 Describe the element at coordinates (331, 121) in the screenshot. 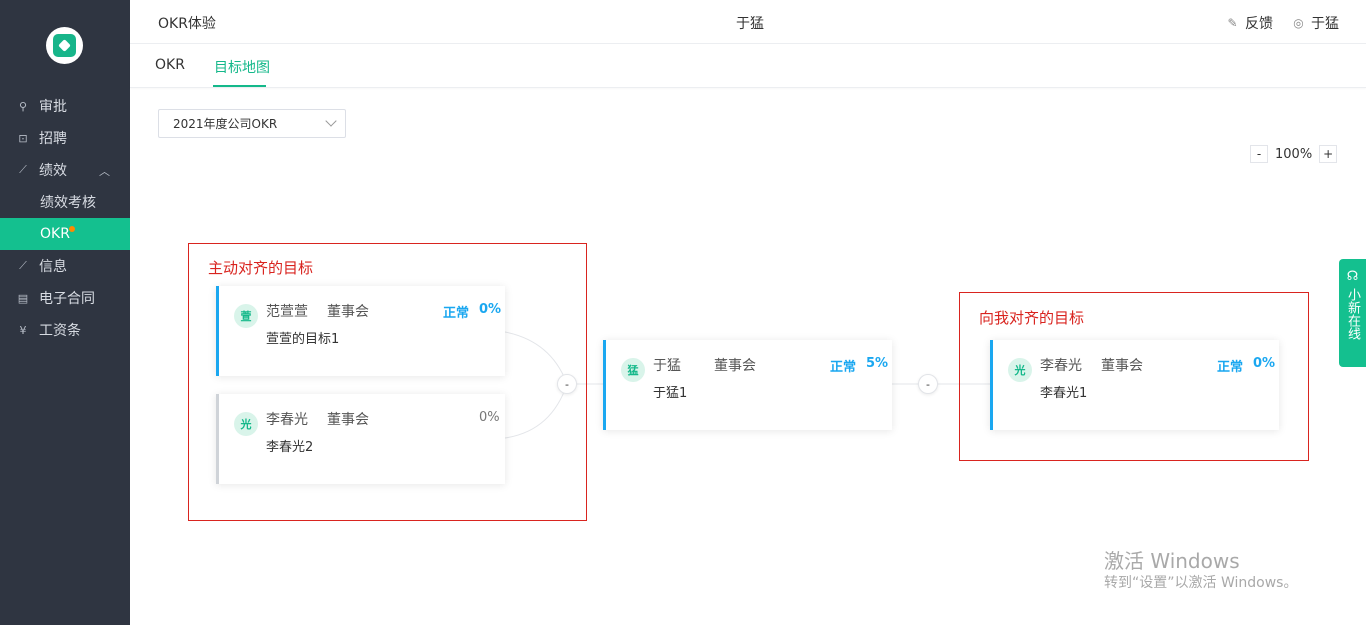

I see `chevron-down-icon` at that location.